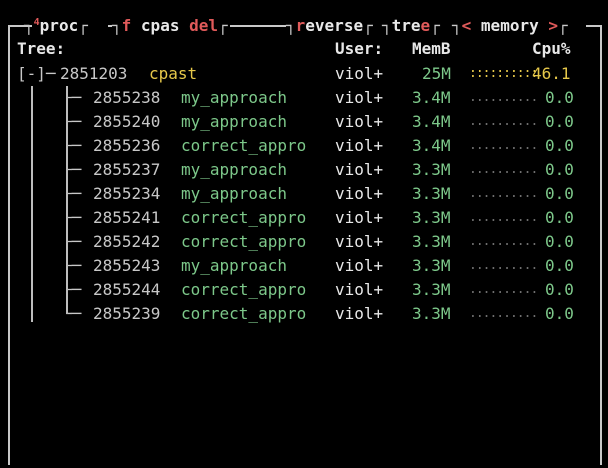  What do you see at coordinates (436, 73) in the screenshot?
I see `process-mem: 25M` at bounding box center [436, 73].